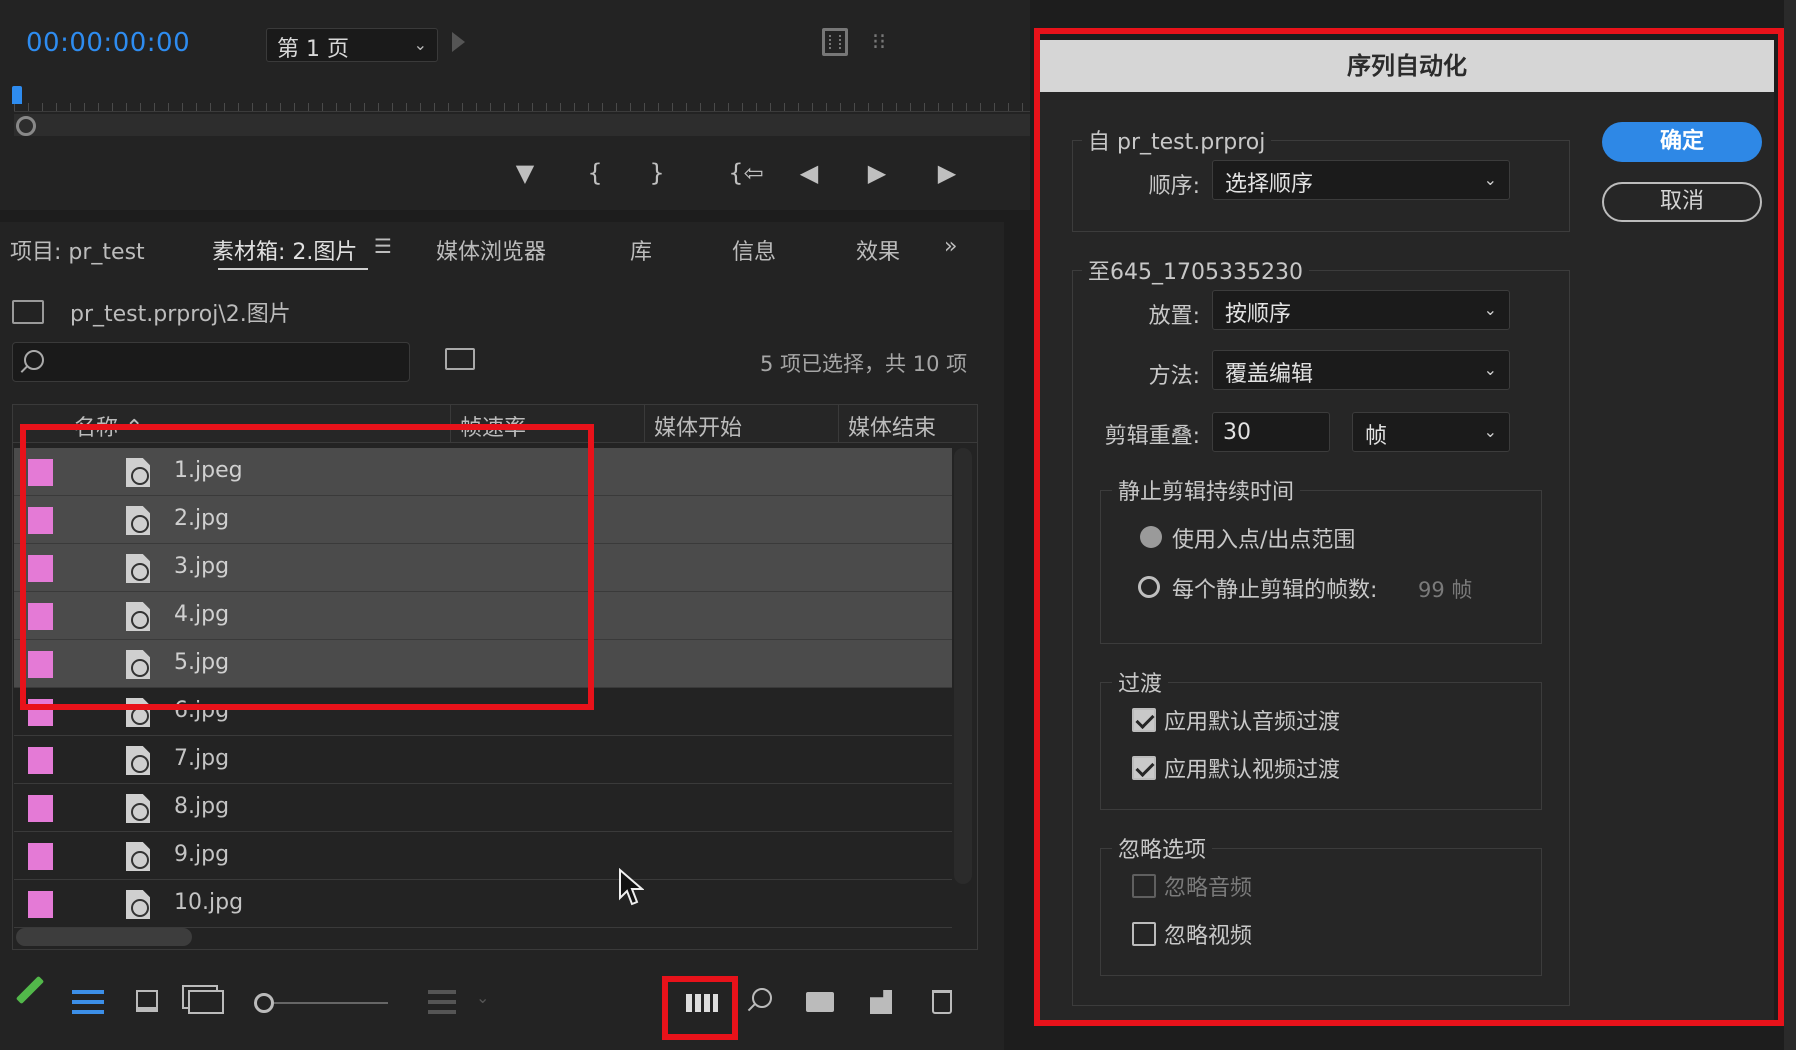  What do you see at coordinates (491, 250) in the screenshot?
I see `tab-media-browser: 媒体浏览器` at bounding box center [491, 250].